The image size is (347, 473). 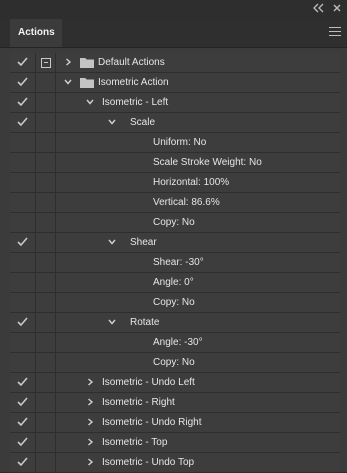 What do you see at coordinates (207, 162) in the screenshot?
I see `action-label: Scale Stroke Weight: No` at bounding box center [207, 162].